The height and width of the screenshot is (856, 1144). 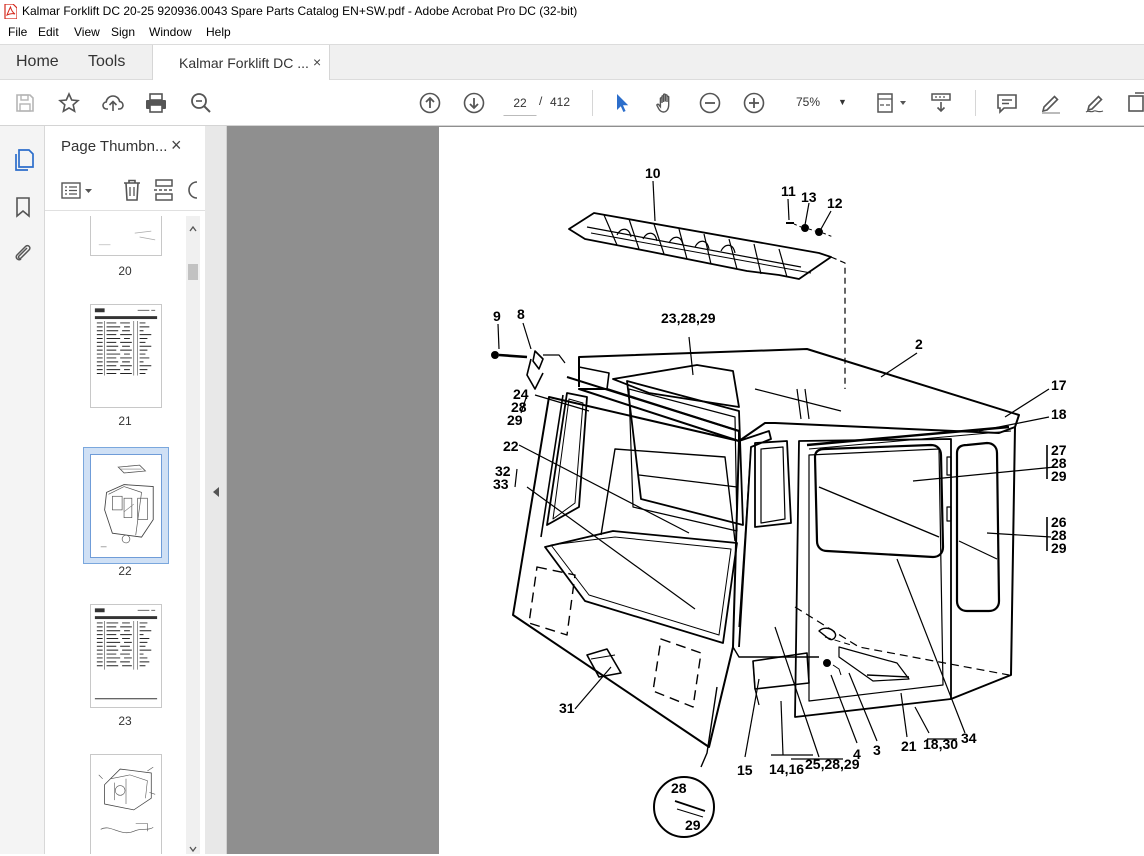 What do you see at coordinates (125, 421) in the screenshot?
I see `thumbnail-label-21: 21` at bounding box center [125, 421].